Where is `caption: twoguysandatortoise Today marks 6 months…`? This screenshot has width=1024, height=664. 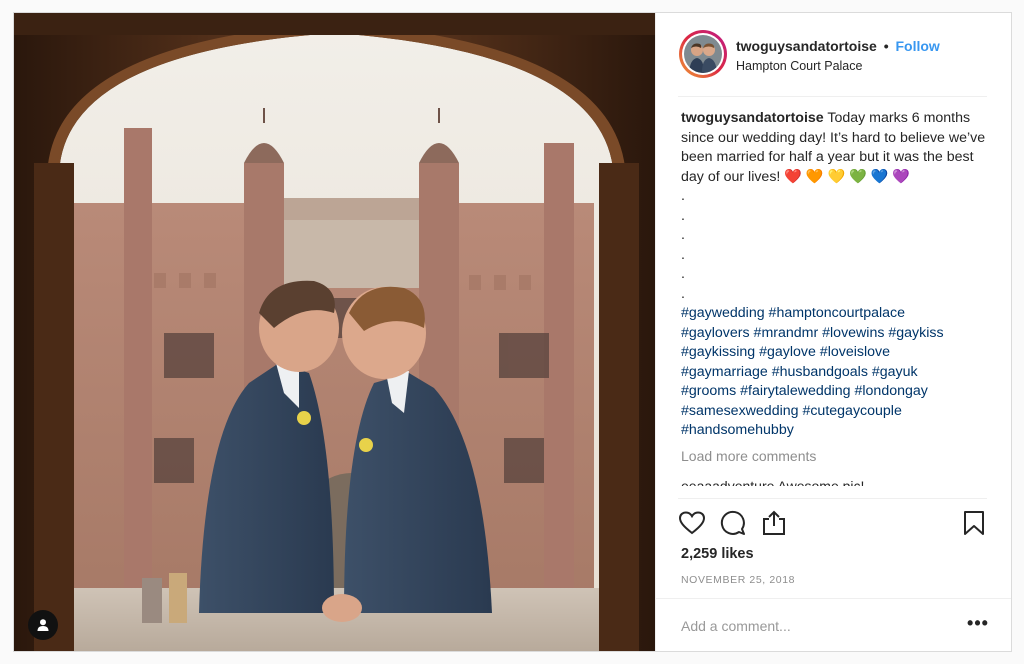 caption: twoguysandatortoise Today marks 6 months… is located at coordinates (836, 148).